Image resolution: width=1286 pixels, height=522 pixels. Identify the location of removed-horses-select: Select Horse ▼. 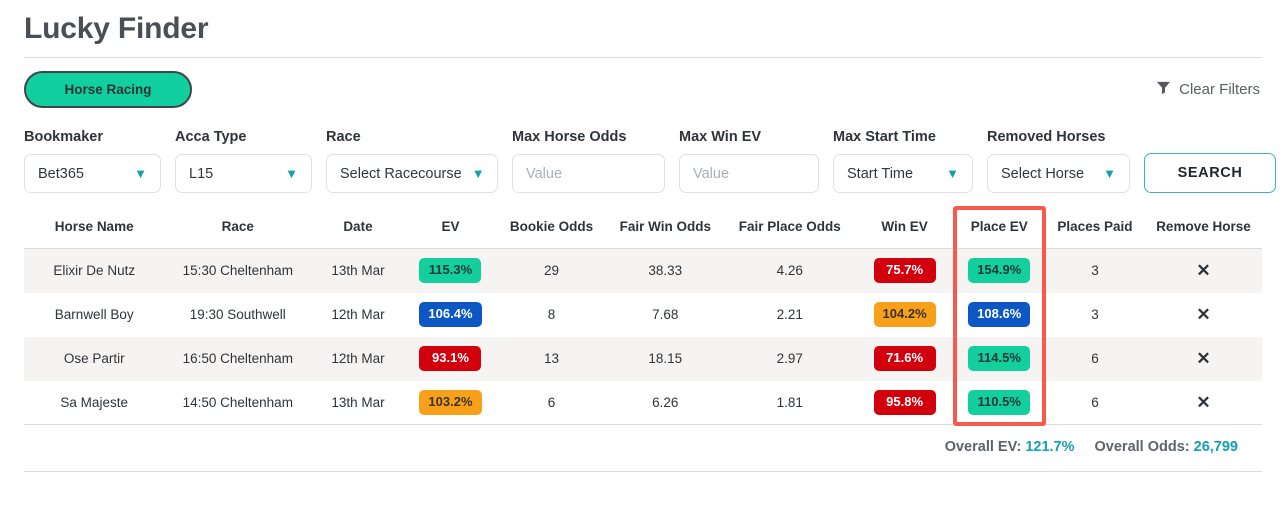
(1058, 173).